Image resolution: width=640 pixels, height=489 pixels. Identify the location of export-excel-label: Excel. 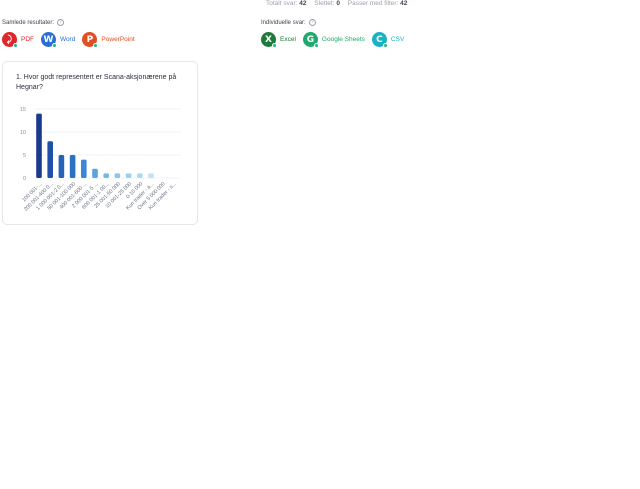
(288, 39).